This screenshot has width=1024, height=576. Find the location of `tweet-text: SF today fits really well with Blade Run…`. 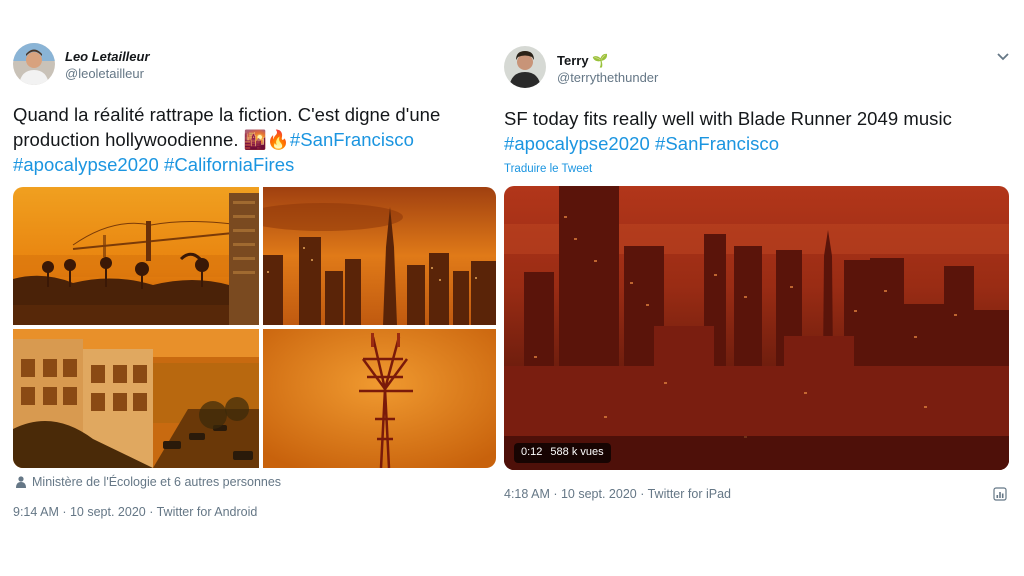

tweet-text: SF today fits really well with Blade Run… is located at coordinates (759, 131).